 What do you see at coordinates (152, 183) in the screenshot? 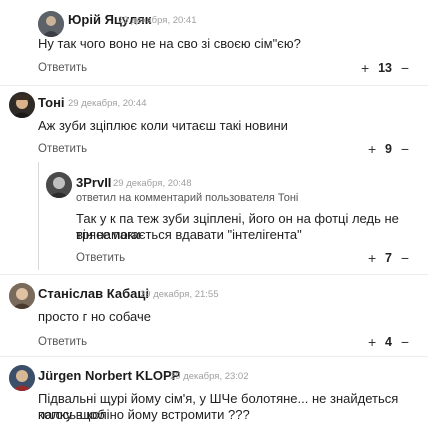
I see `comment-timestamp: 29 декабря, 20:48` at bounding box center [152, 183].